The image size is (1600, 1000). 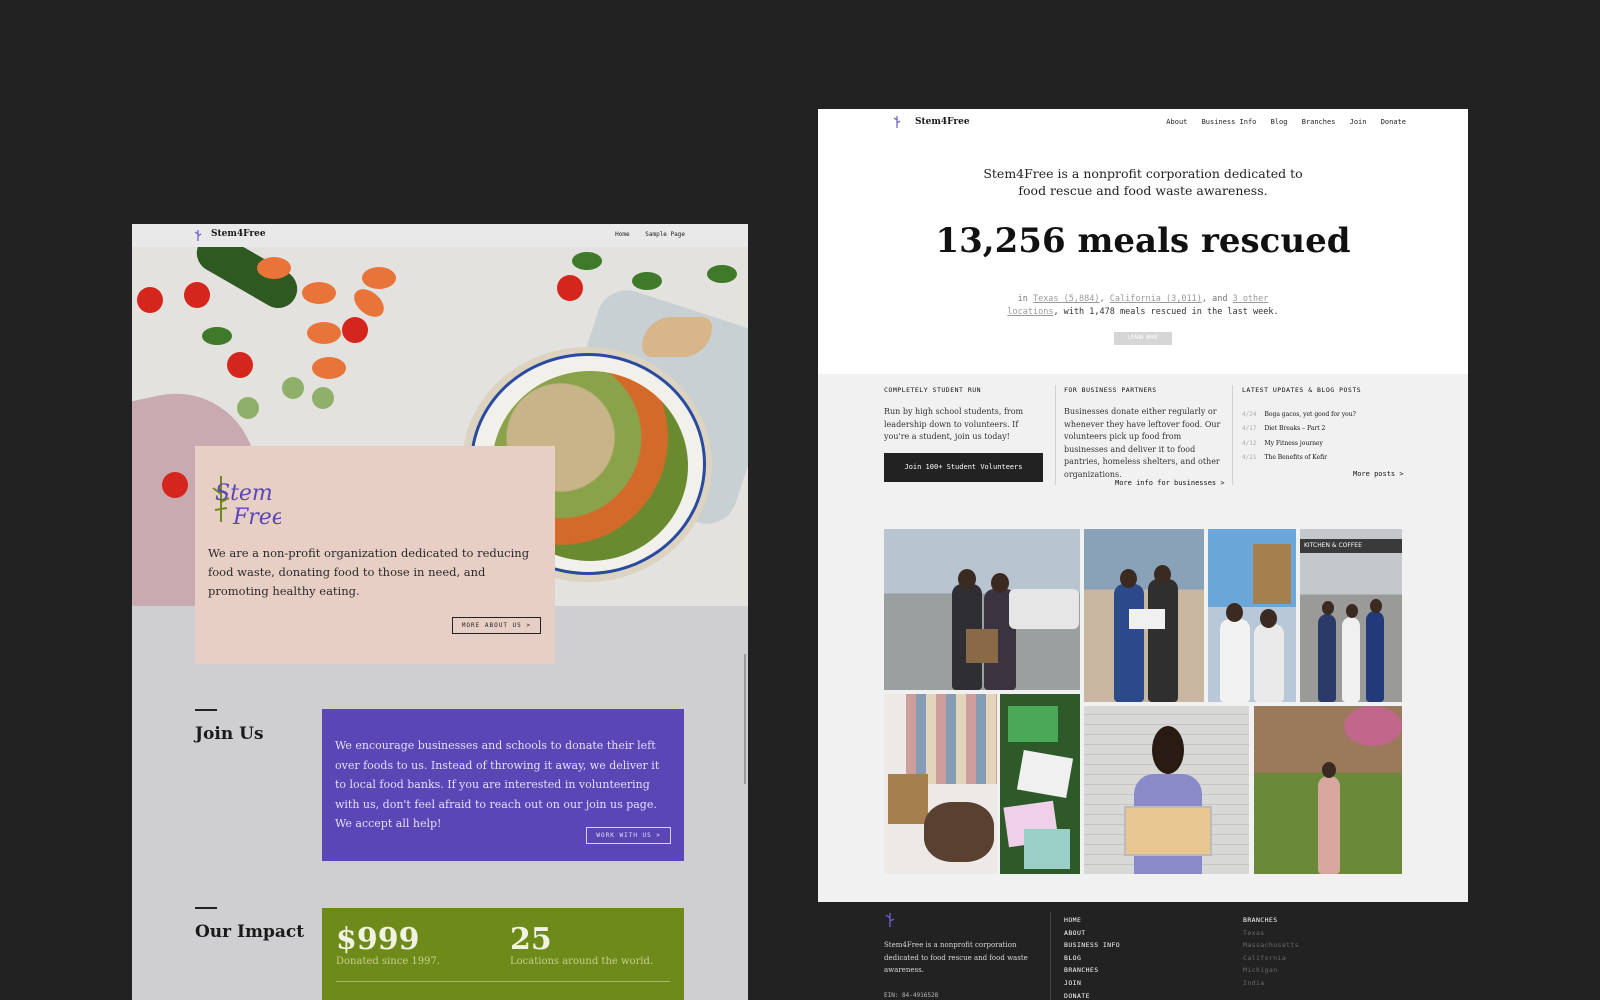 I want to click on our-impact-title: Our Impact, so click(x=250, y=932).